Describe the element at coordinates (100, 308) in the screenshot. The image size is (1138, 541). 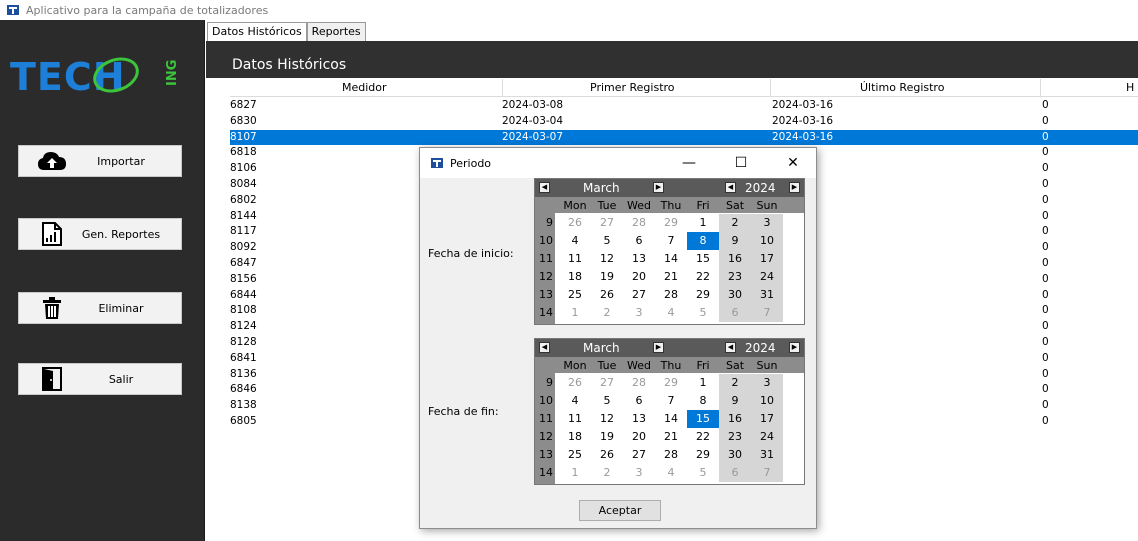
I see `delete-button: Eliminar` at that location.